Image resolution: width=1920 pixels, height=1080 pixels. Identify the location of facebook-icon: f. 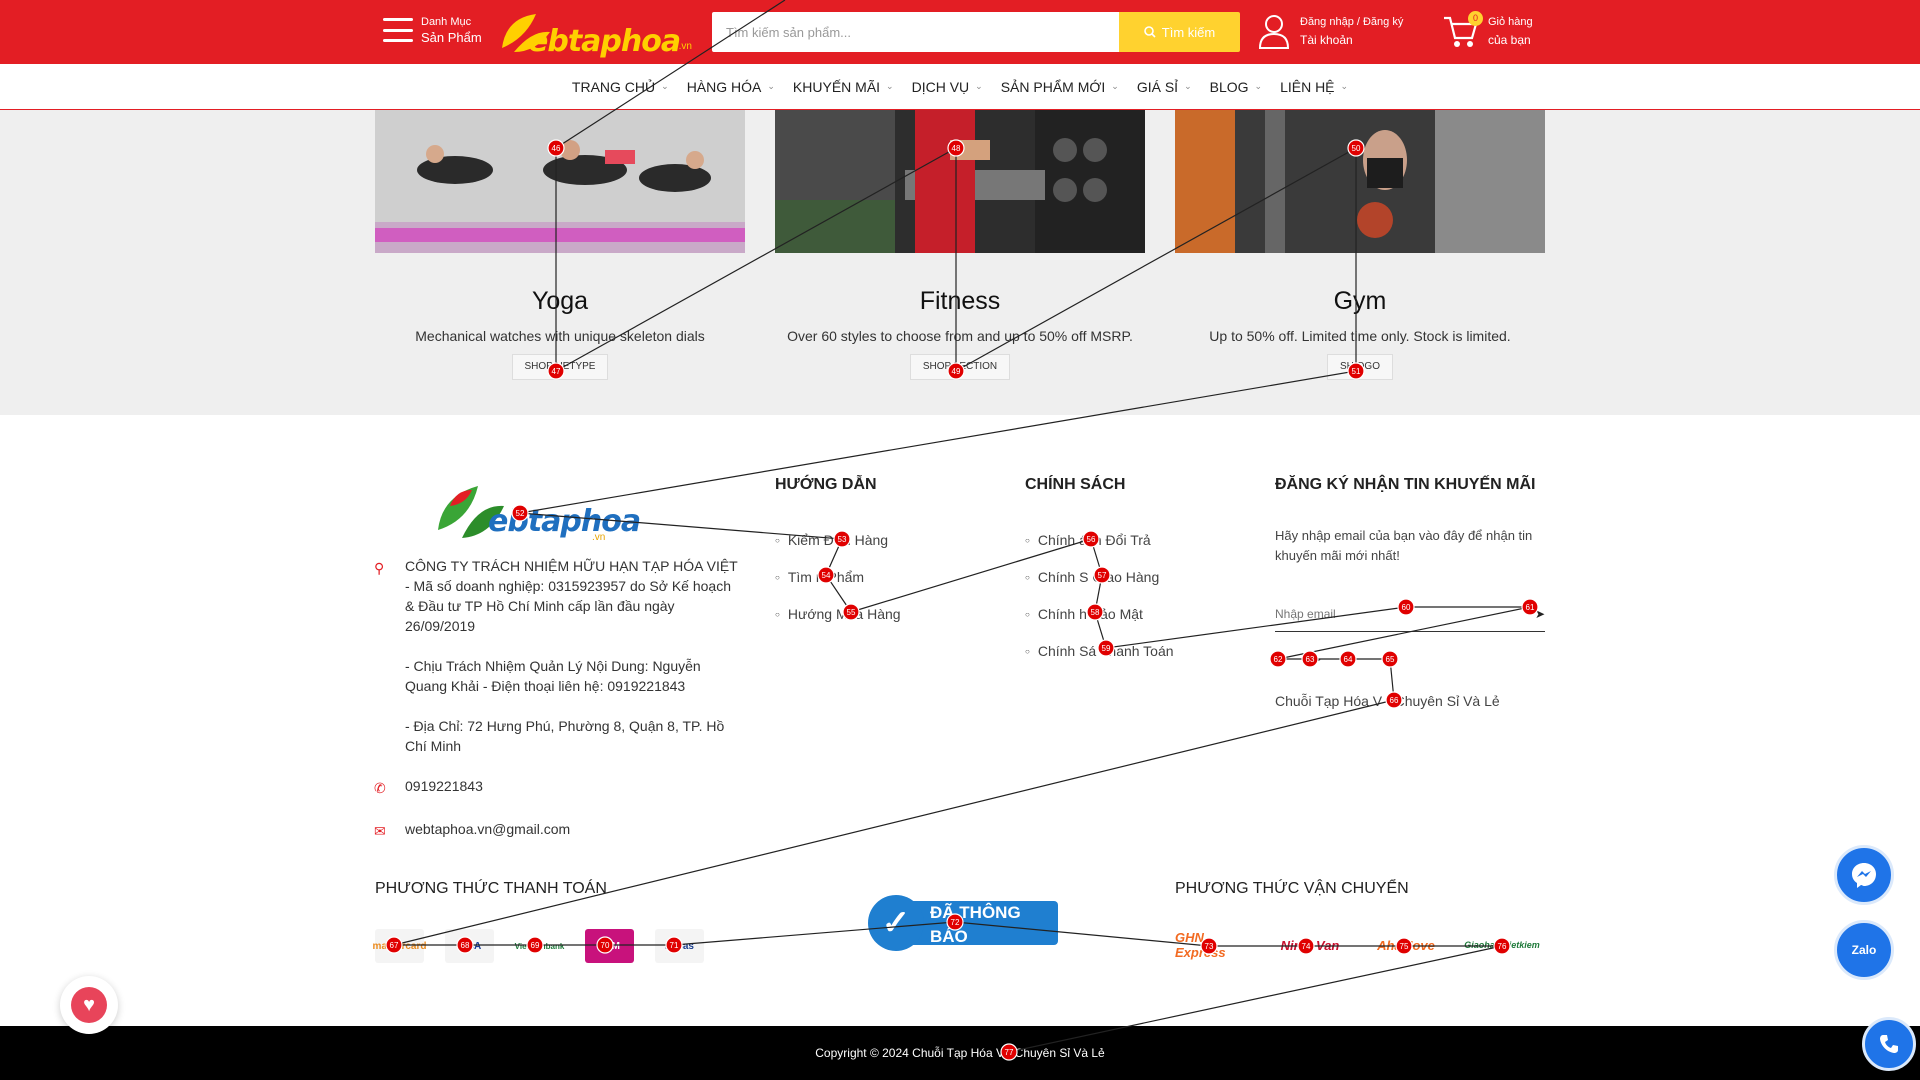
(1384, 659).